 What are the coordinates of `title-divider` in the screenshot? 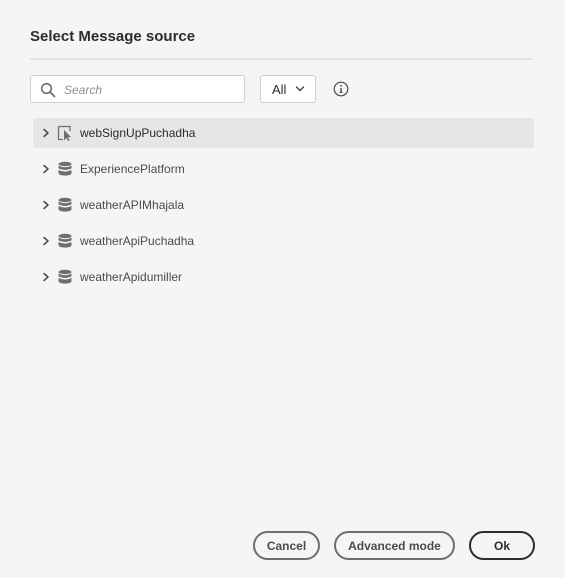 It's located at (281, 59).